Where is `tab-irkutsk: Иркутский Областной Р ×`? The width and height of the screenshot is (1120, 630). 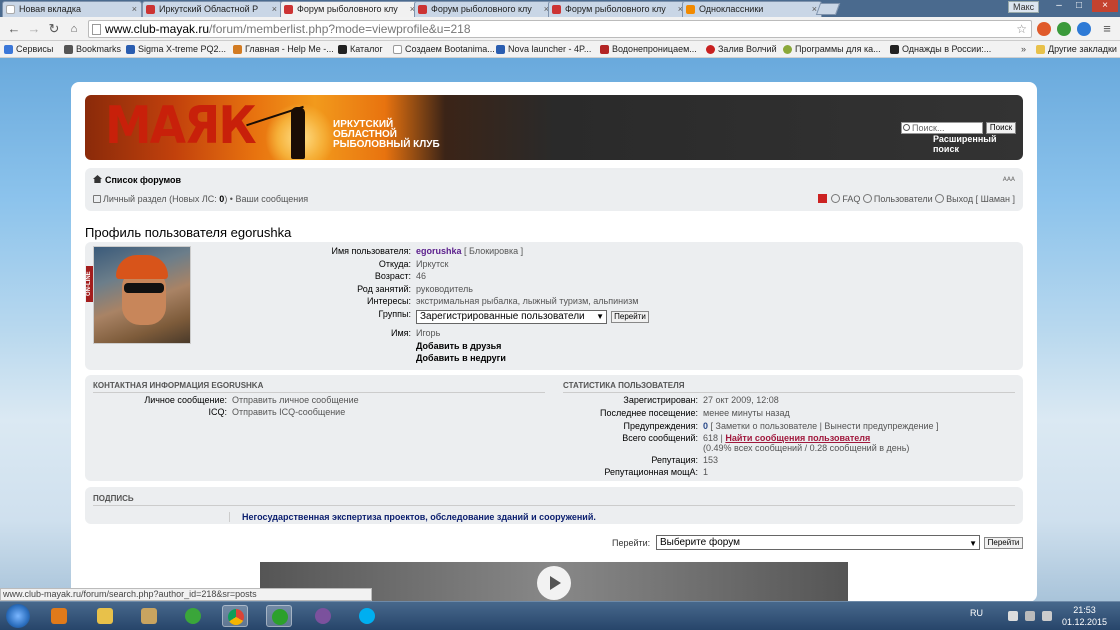
tab-irkutsk: Иркутский Областной Р × is located at coordinates (212, 9).